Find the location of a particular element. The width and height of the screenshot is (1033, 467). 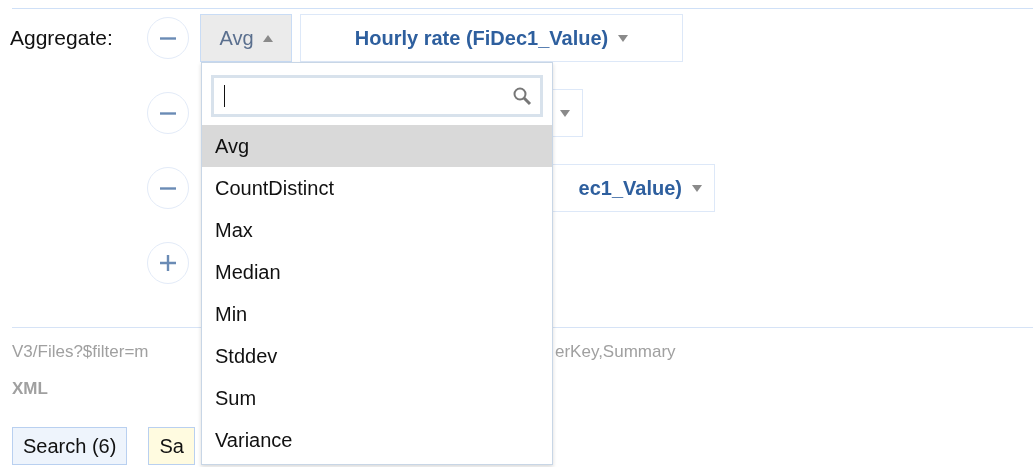

search-button: Search (6) is located at coordinates (70, 446).